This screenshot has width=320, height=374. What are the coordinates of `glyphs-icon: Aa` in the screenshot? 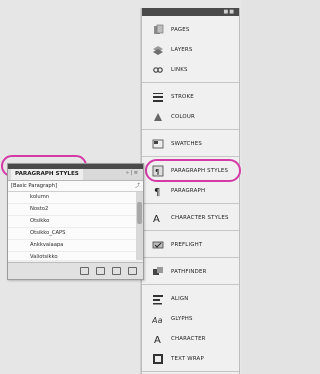 It's located at (158, 319).